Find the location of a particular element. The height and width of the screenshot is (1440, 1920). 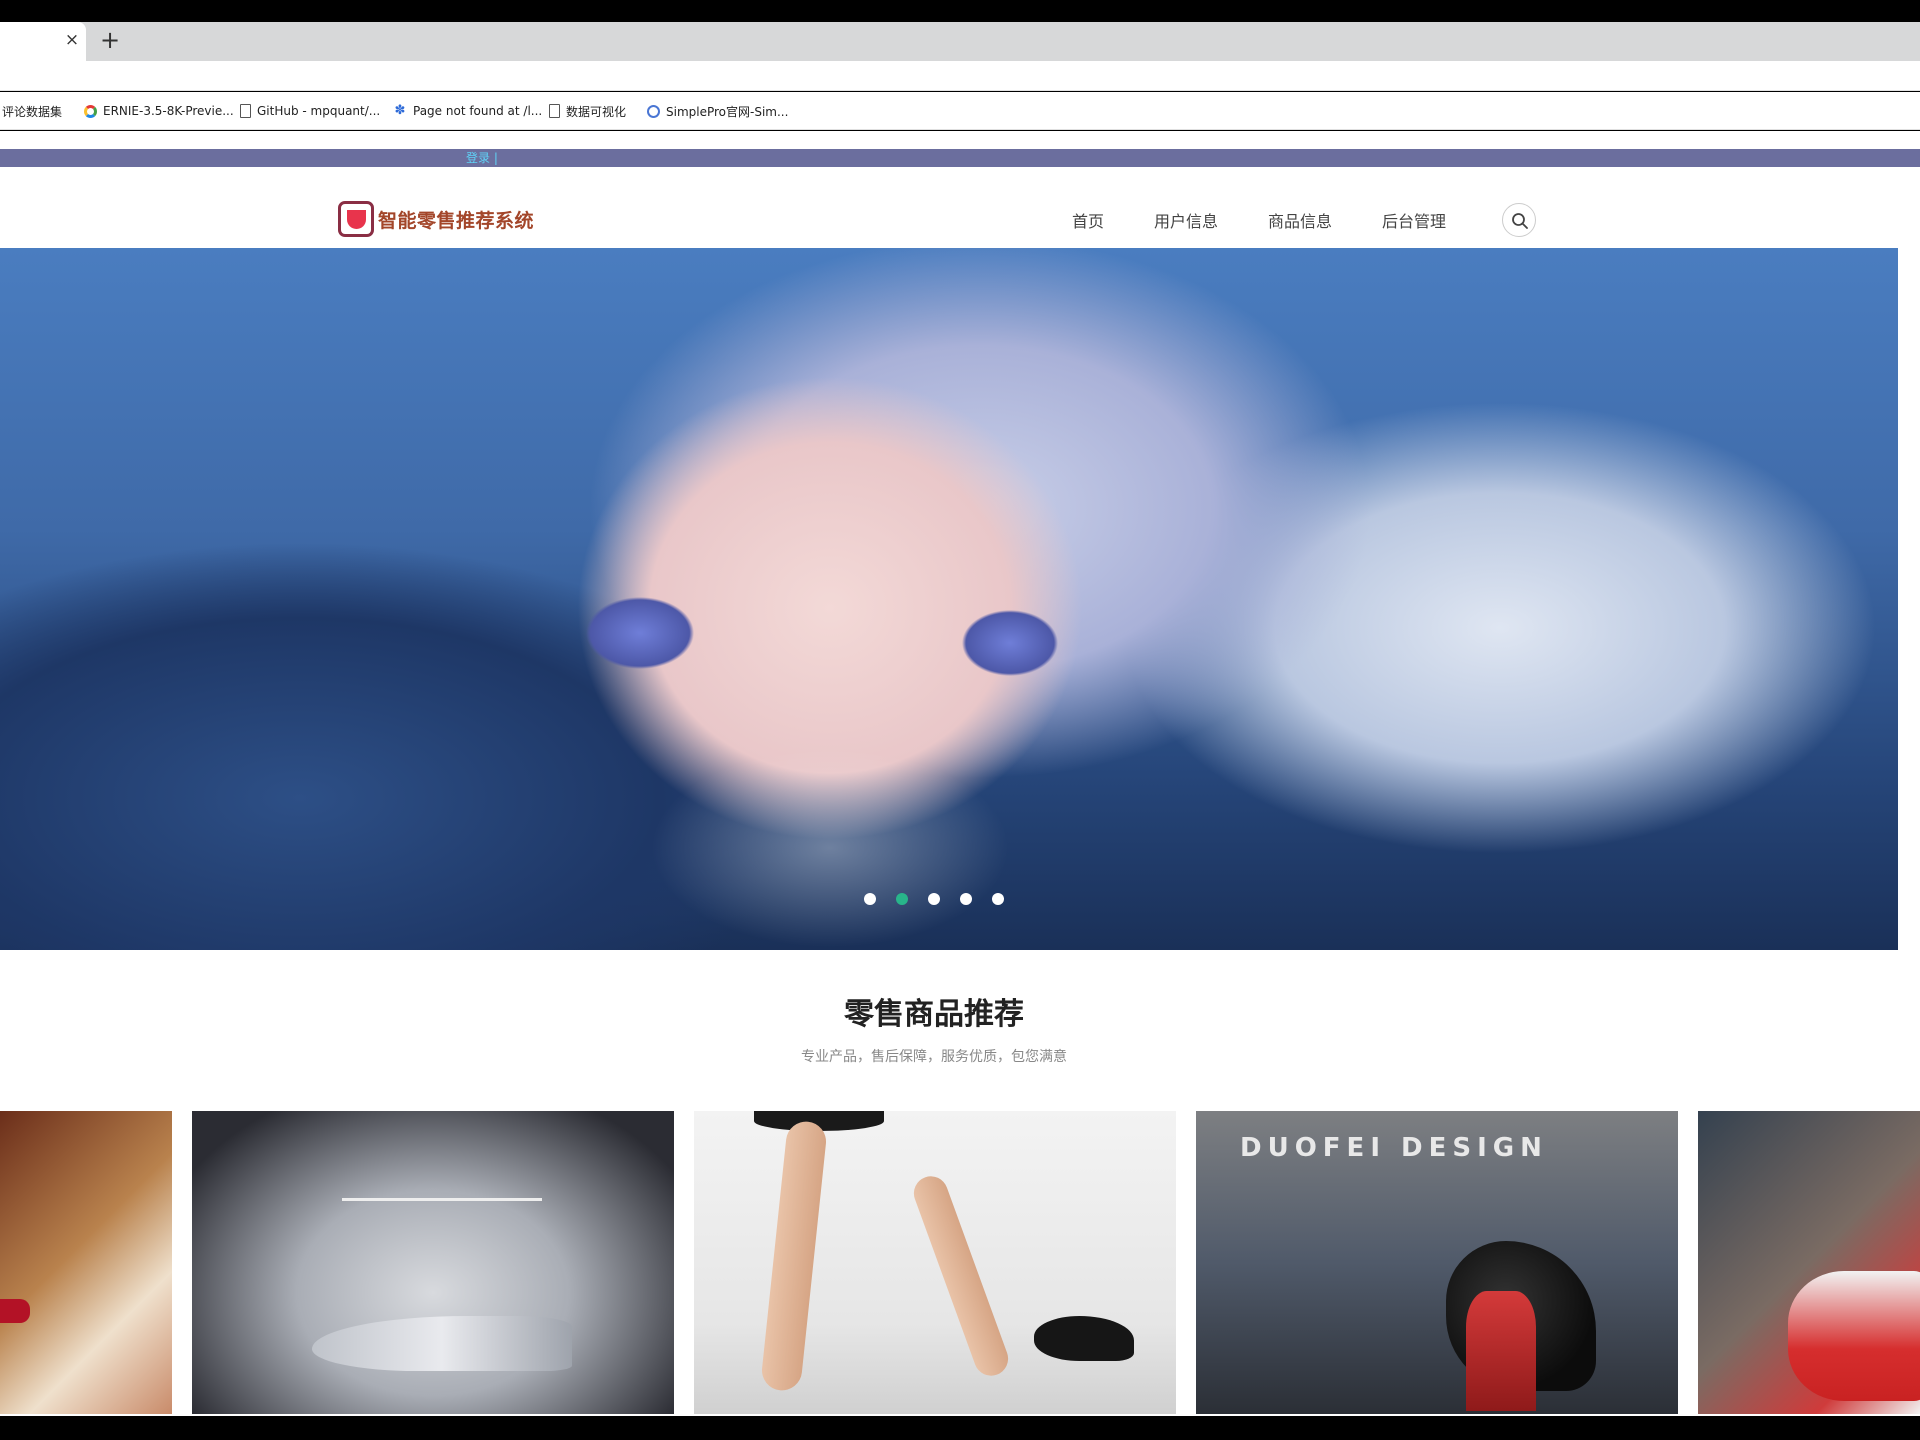

search-button is located at coordinates (1519, 220).